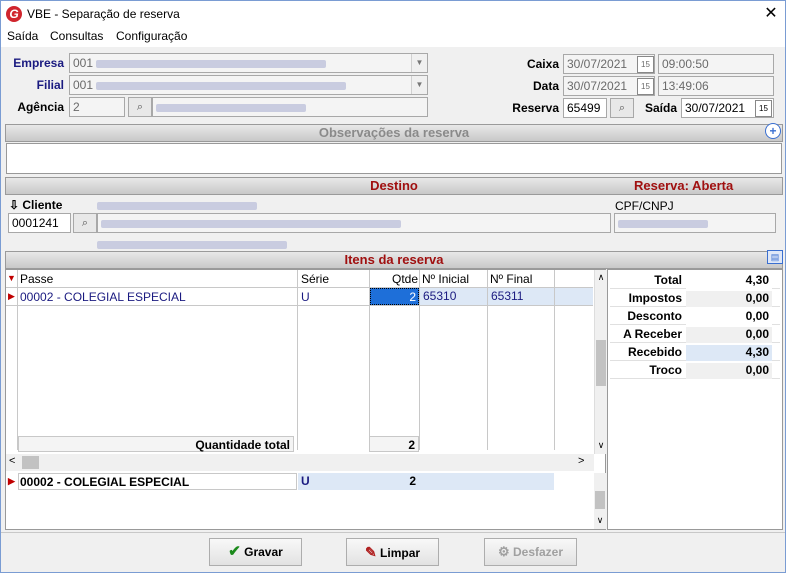 The height and width of the screenshot is (573, 786). What do you see at coordinates (695, 334) in the screenshot?
I see `a-receber-row: A Receber 0,00` at bounding box center [695, 334].